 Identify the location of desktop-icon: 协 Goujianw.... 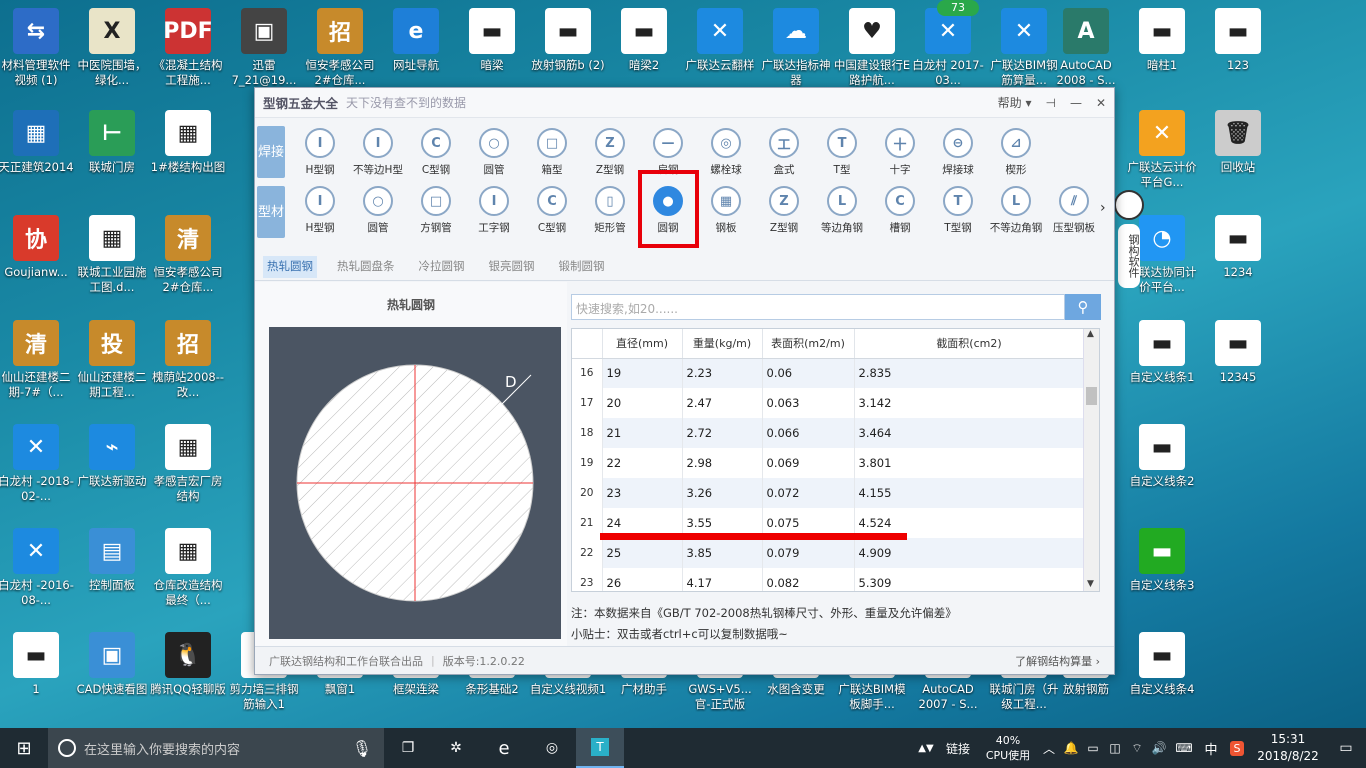
(36, 247).